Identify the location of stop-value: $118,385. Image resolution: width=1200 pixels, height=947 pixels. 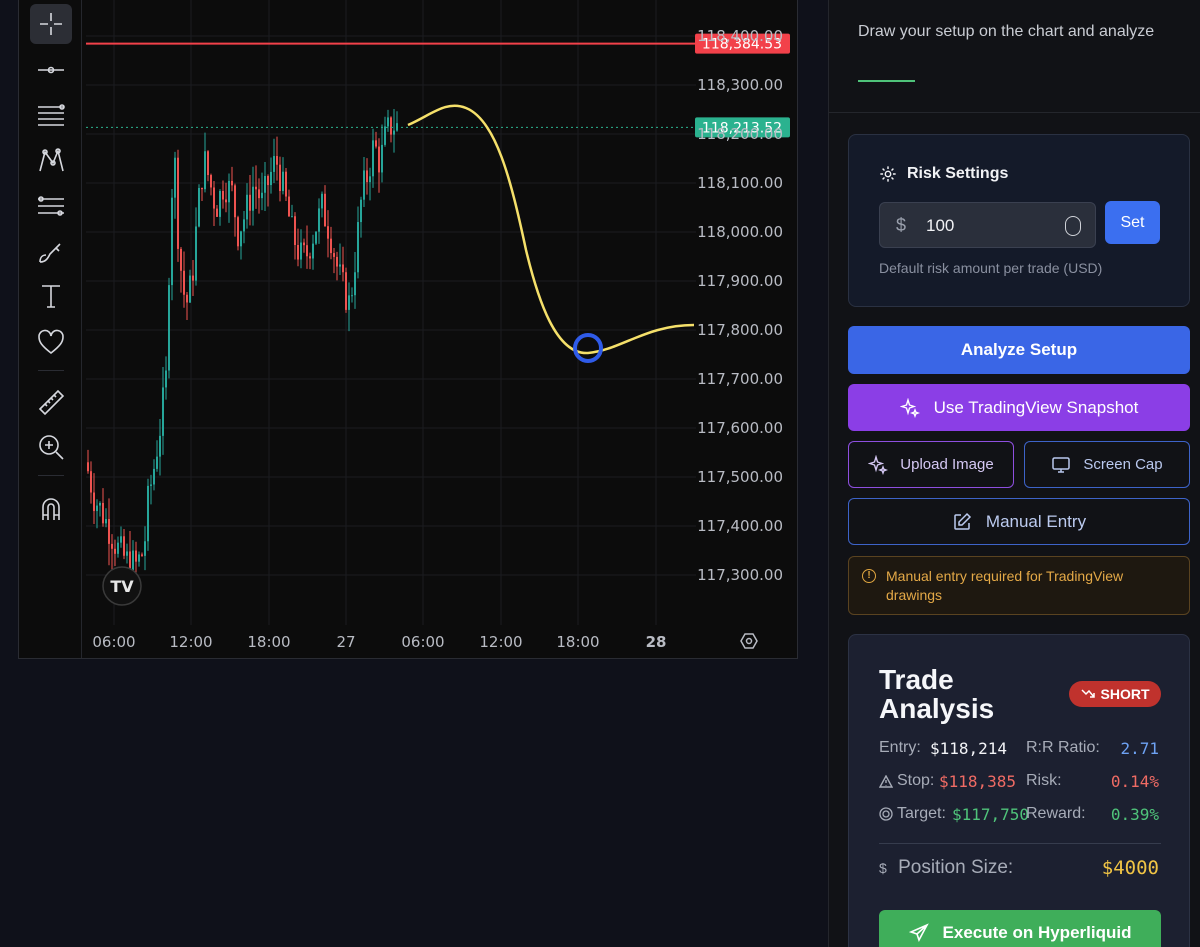
(978, 781).